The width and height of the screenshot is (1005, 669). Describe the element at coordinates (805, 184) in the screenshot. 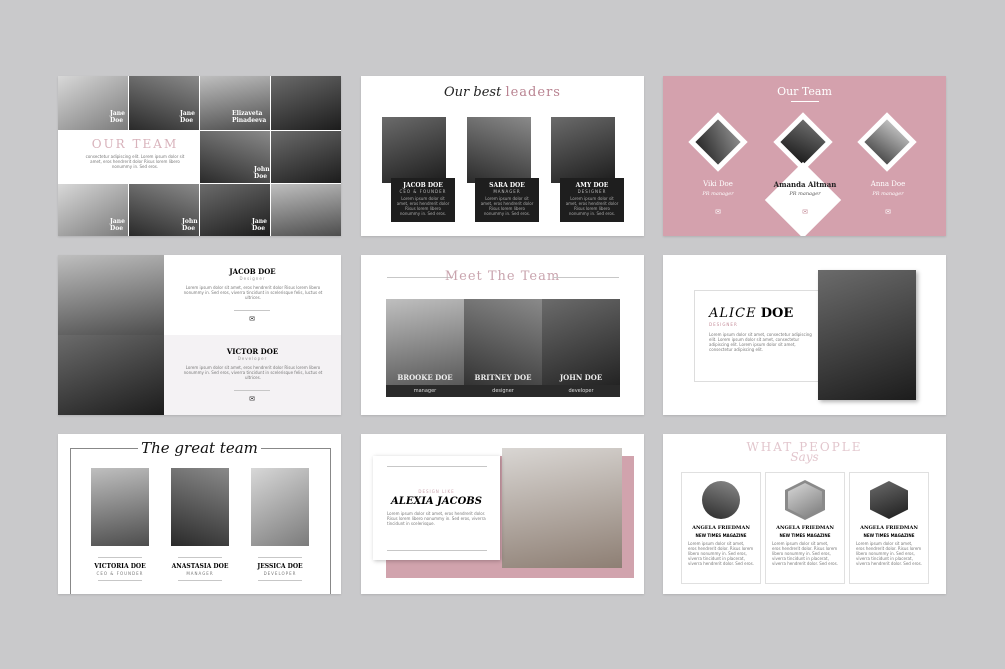

I see `person-name: Amanda Altman` at that location.